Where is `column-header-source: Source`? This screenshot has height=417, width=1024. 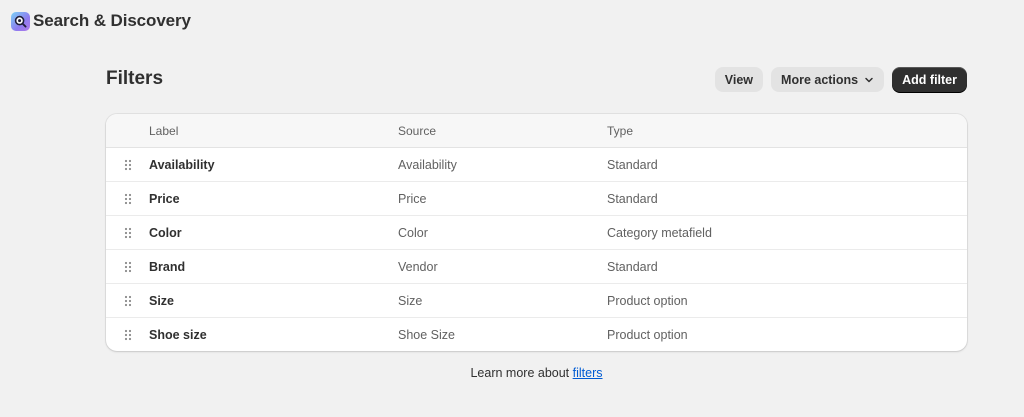 column-header-source: Source is located at coordinates (417, 130).